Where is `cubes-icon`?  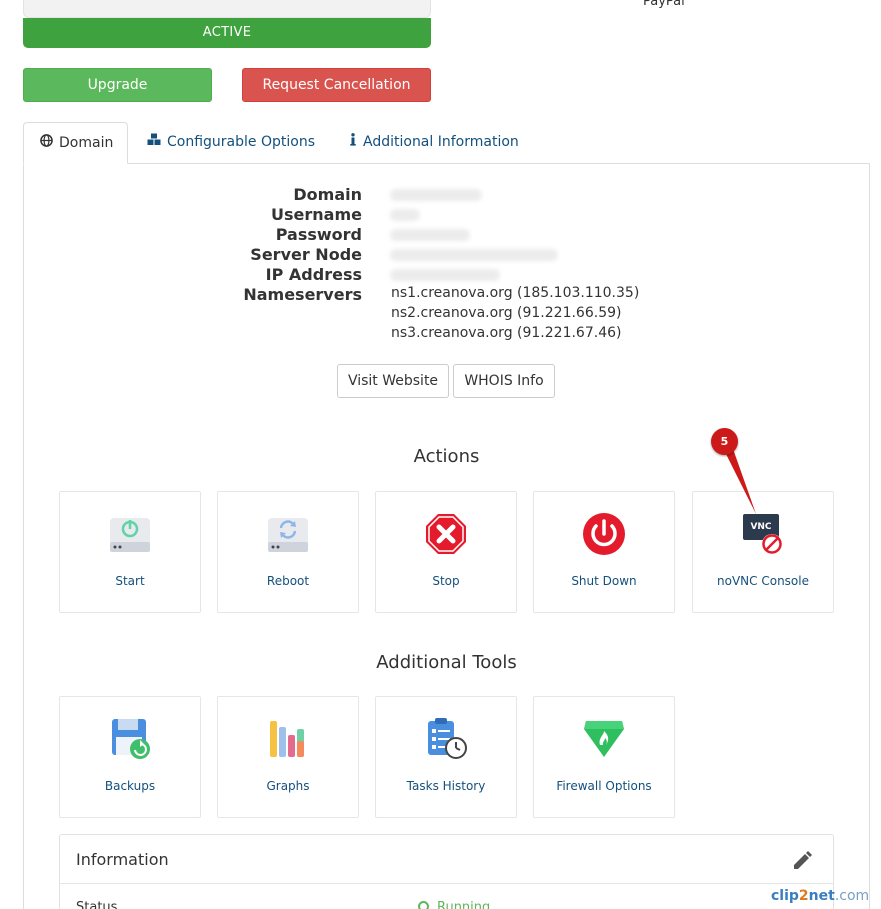
cubes-icon is located at coordinates (154, 143).